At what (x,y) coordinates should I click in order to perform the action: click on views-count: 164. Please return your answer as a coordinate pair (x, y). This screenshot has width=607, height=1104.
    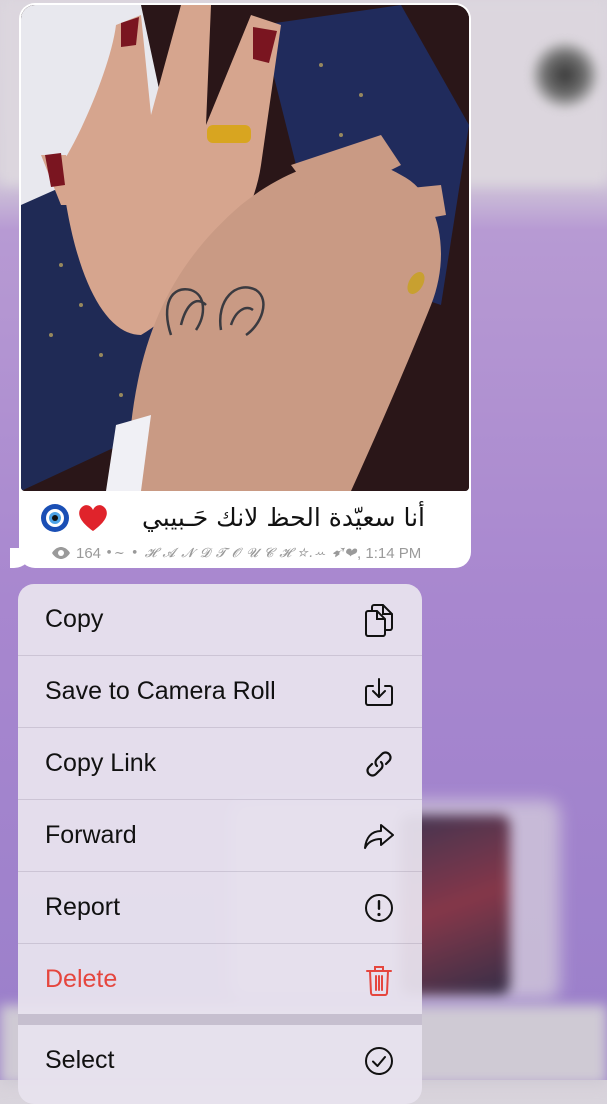
    Looking at the image, I should click on (89, 553).